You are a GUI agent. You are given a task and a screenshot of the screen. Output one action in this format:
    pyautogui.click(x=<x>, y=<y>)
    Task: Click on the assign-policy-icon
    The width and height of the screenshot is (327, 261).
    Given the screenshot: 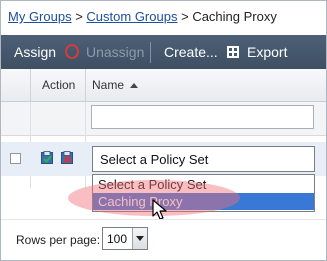 What is the action you would take?
    pyautogui.click(x=47, y=157)
    